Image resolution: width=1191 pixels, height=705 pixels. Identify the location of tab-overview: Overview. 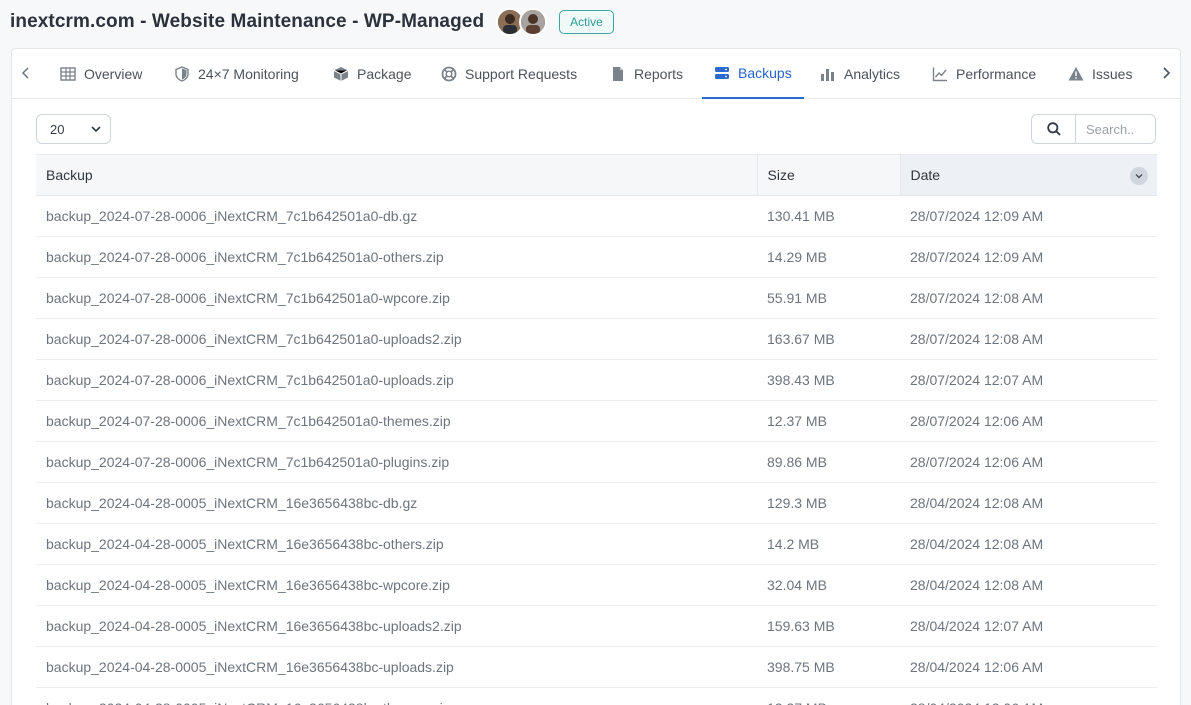
(101, 74).